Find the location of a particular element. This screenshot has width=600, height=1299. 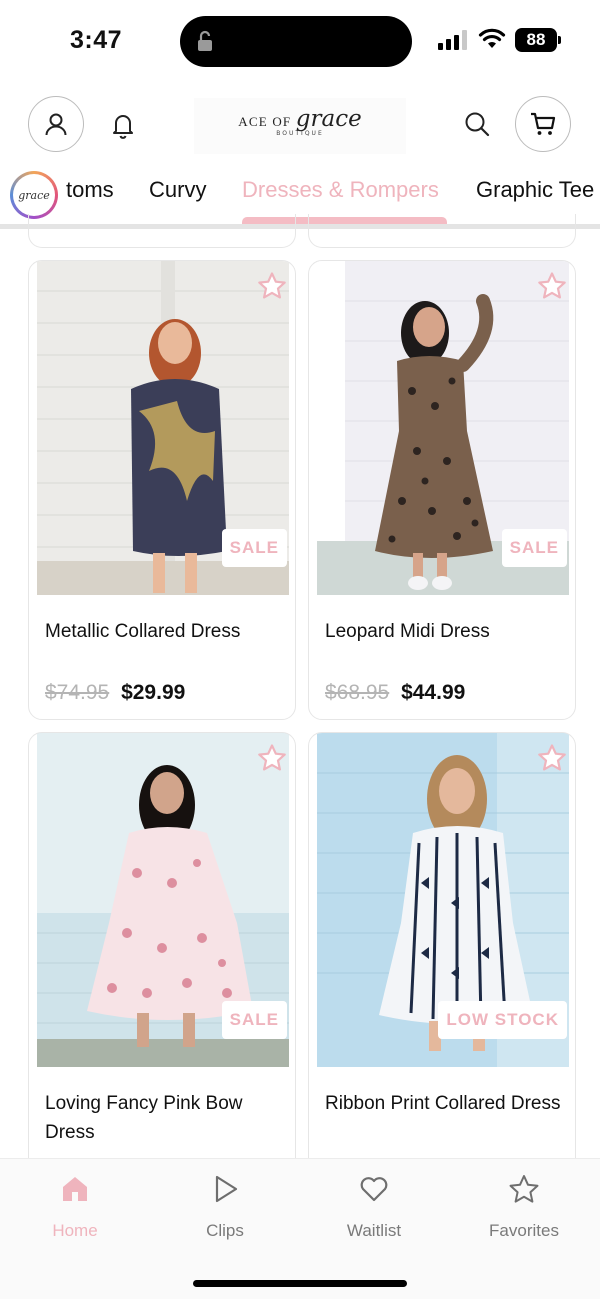

account-button is located at coordinates (56, 124).